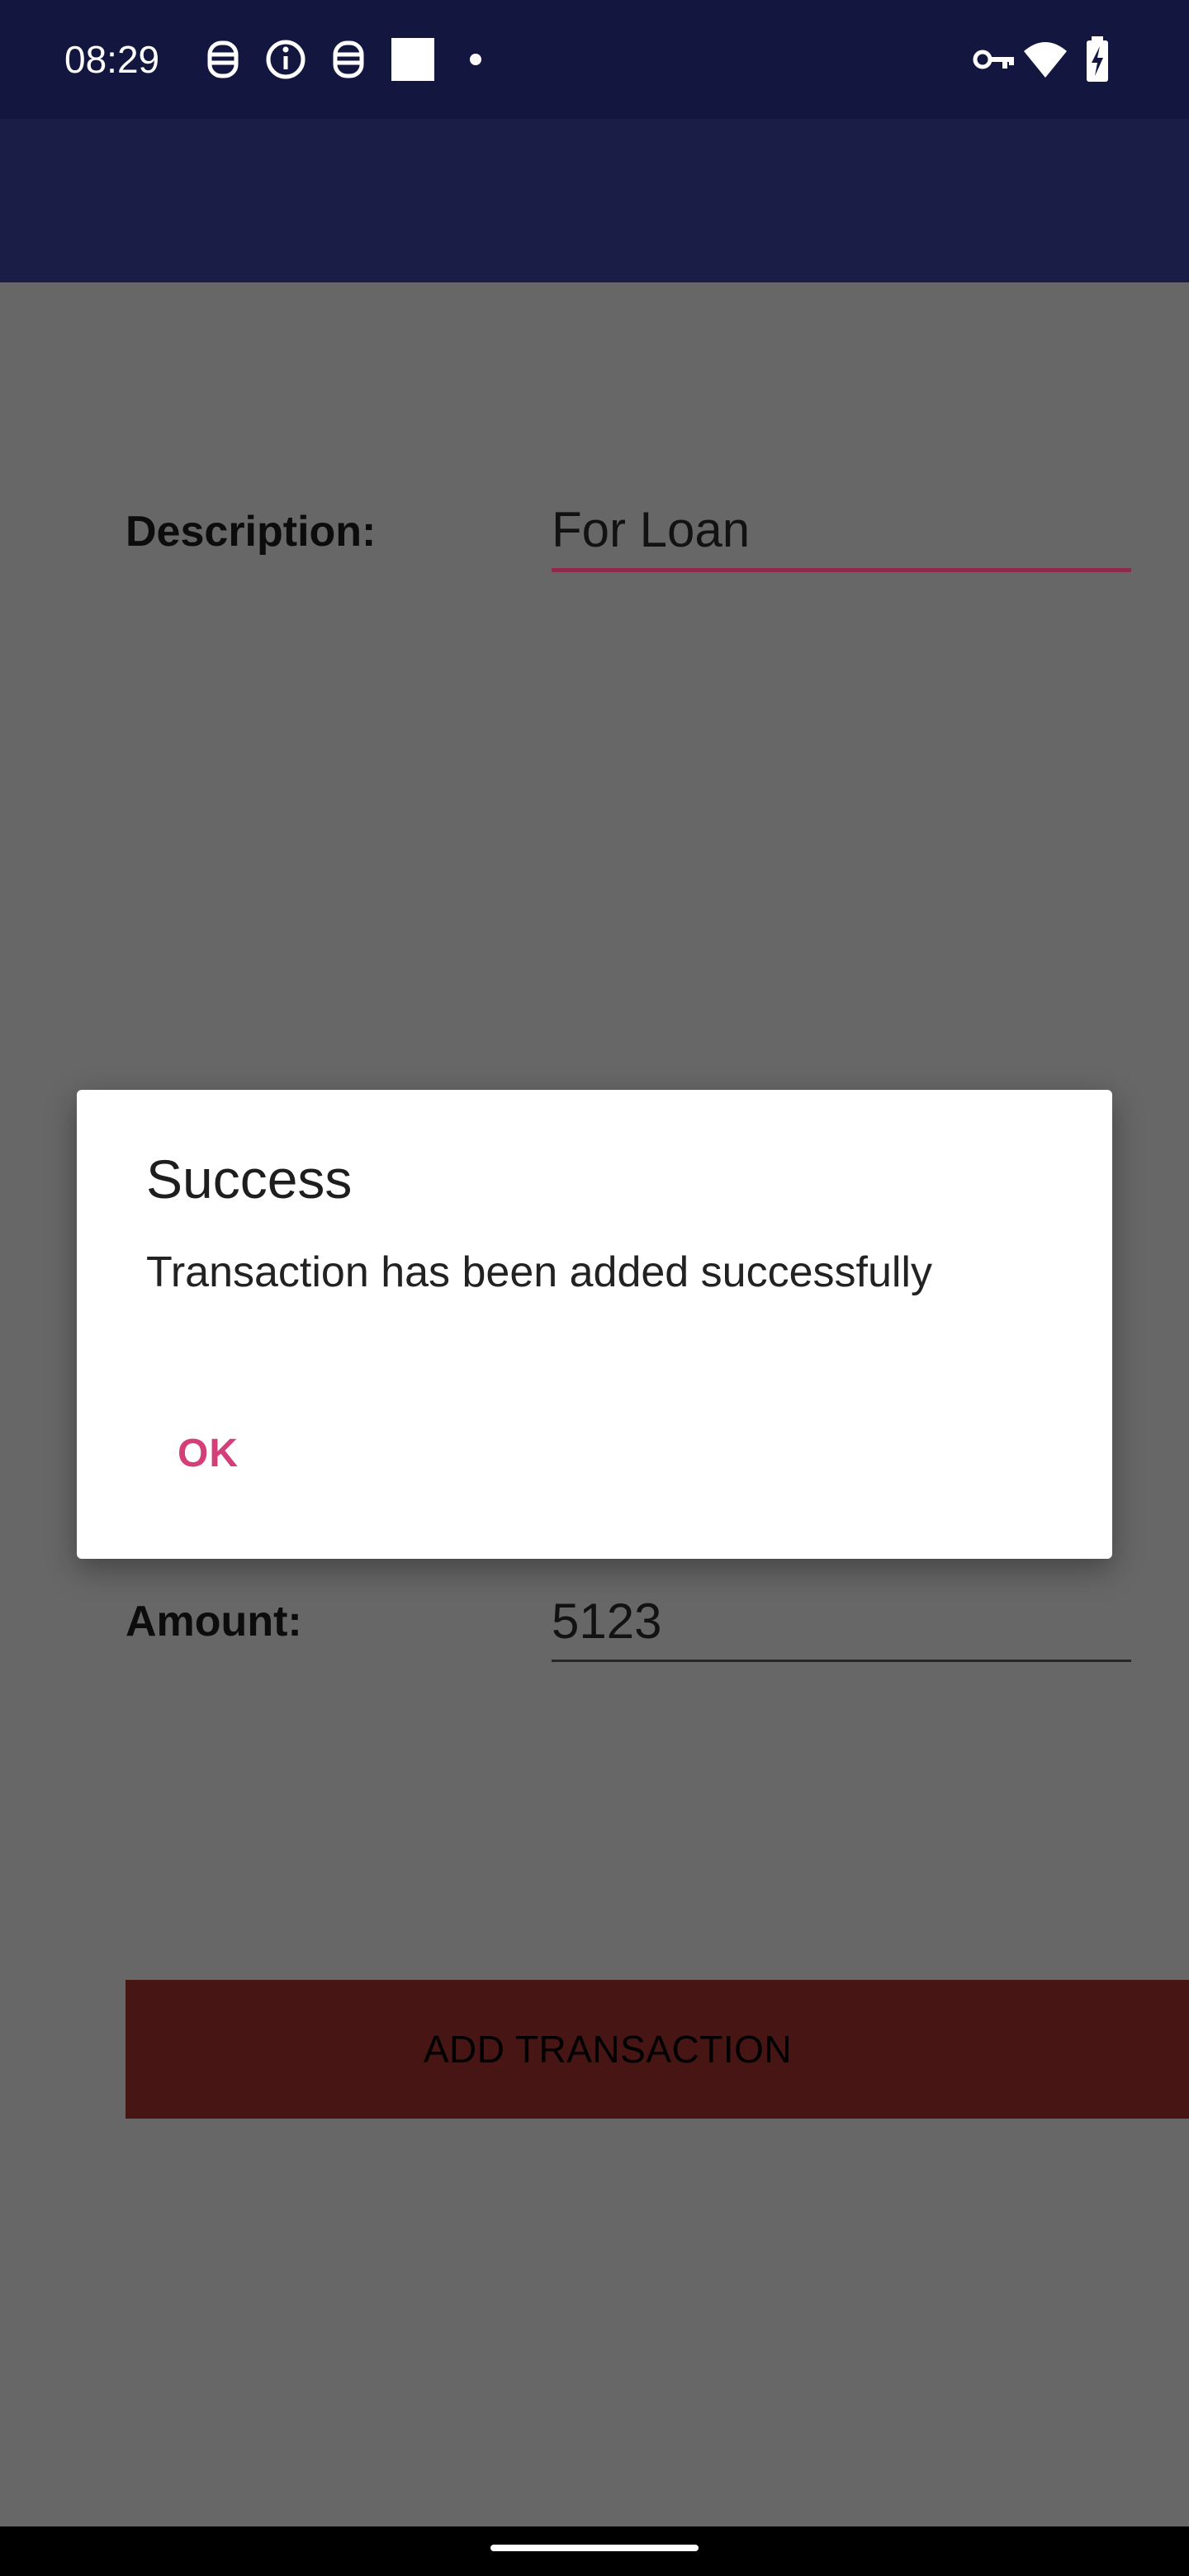  What do you see at coordinates (208, 1454) in the screenshot?
I see `ok-button: OK` at bounding box center [208, 1454].